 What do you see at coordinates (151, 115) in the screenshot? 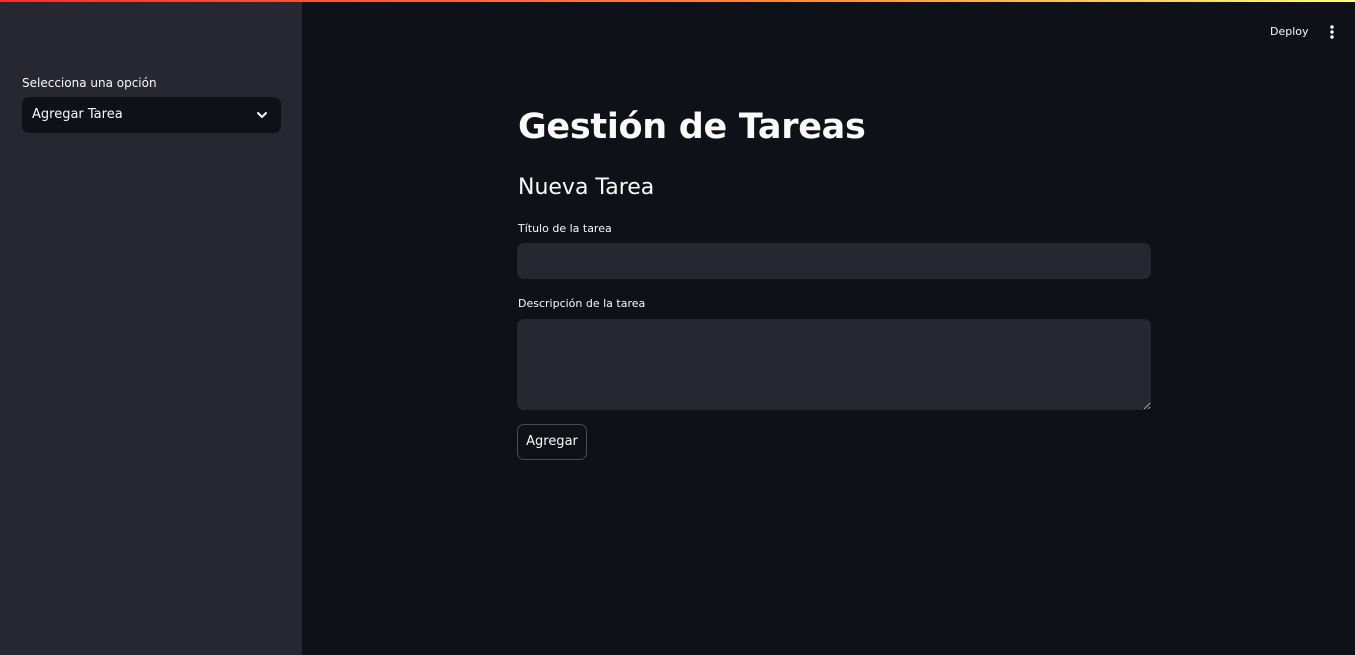
I see `option-select: Agregar Tarea` at bounding box center [151, 115].